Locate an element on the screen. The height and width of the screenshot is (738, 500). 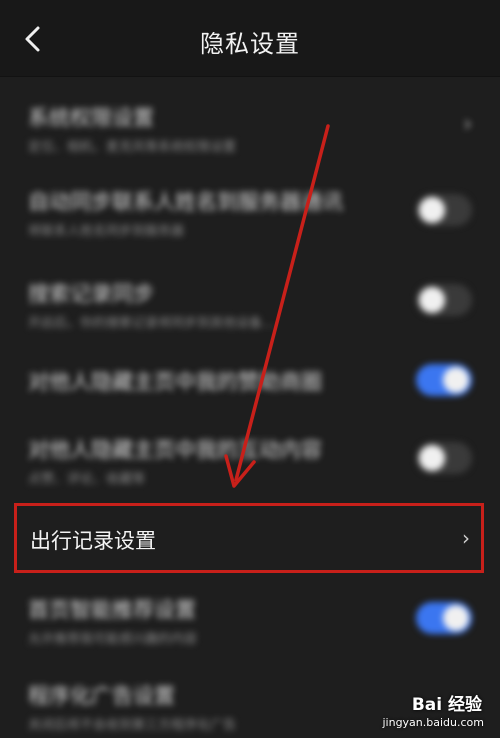
setting-row-hide-interaction: 对他人隐藏主页中我的互动内容 点赞、评论、收藏等 is located at coordinates (250, 468).